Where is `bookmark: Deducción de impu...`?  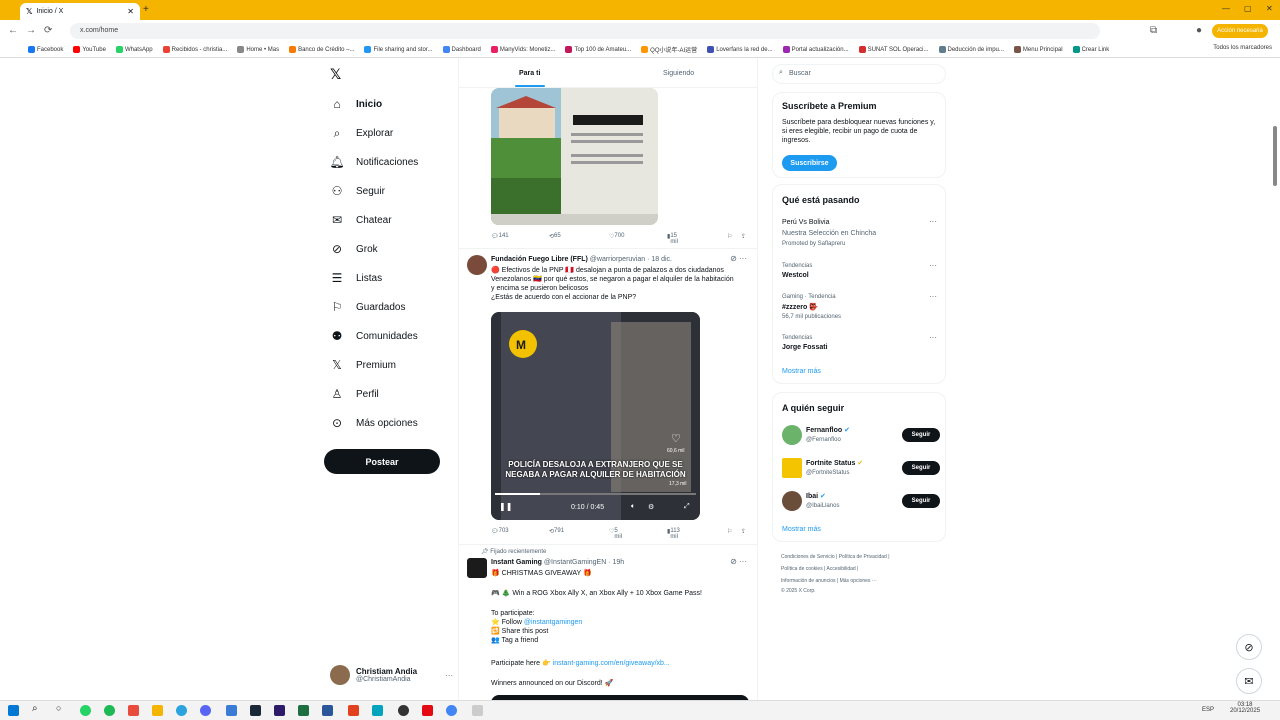
bookmark: Deducción de impu... is located at coordinates (971, 49).